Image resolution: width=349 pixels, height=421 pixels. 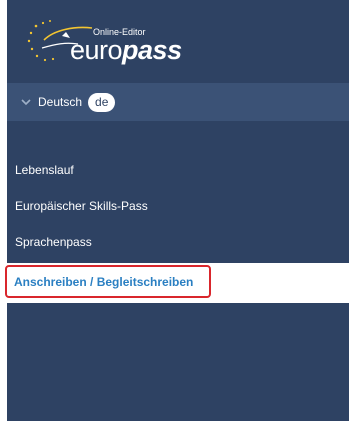 I want to click on nav-item-active-row: Anschreiben / Begleitschreiben, so click(x=174, y=283).